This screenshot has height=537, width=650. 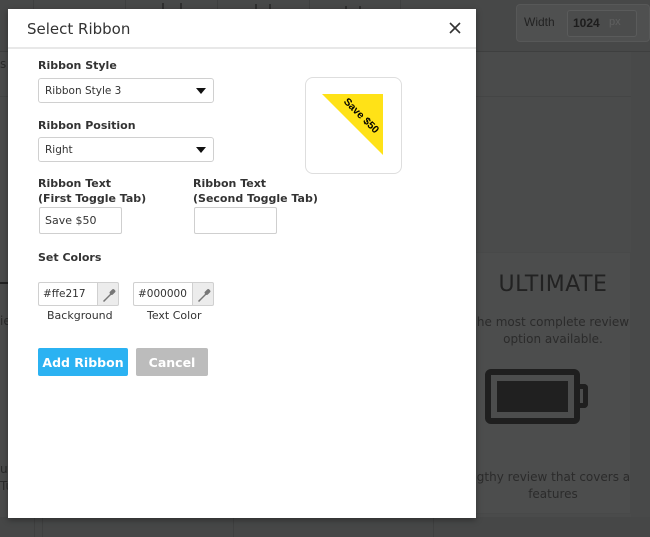 What do you see at coordinates (174, 315) in the screenshot?
I see `text-color-caption: Text Color` at bounding box center [174, 315].